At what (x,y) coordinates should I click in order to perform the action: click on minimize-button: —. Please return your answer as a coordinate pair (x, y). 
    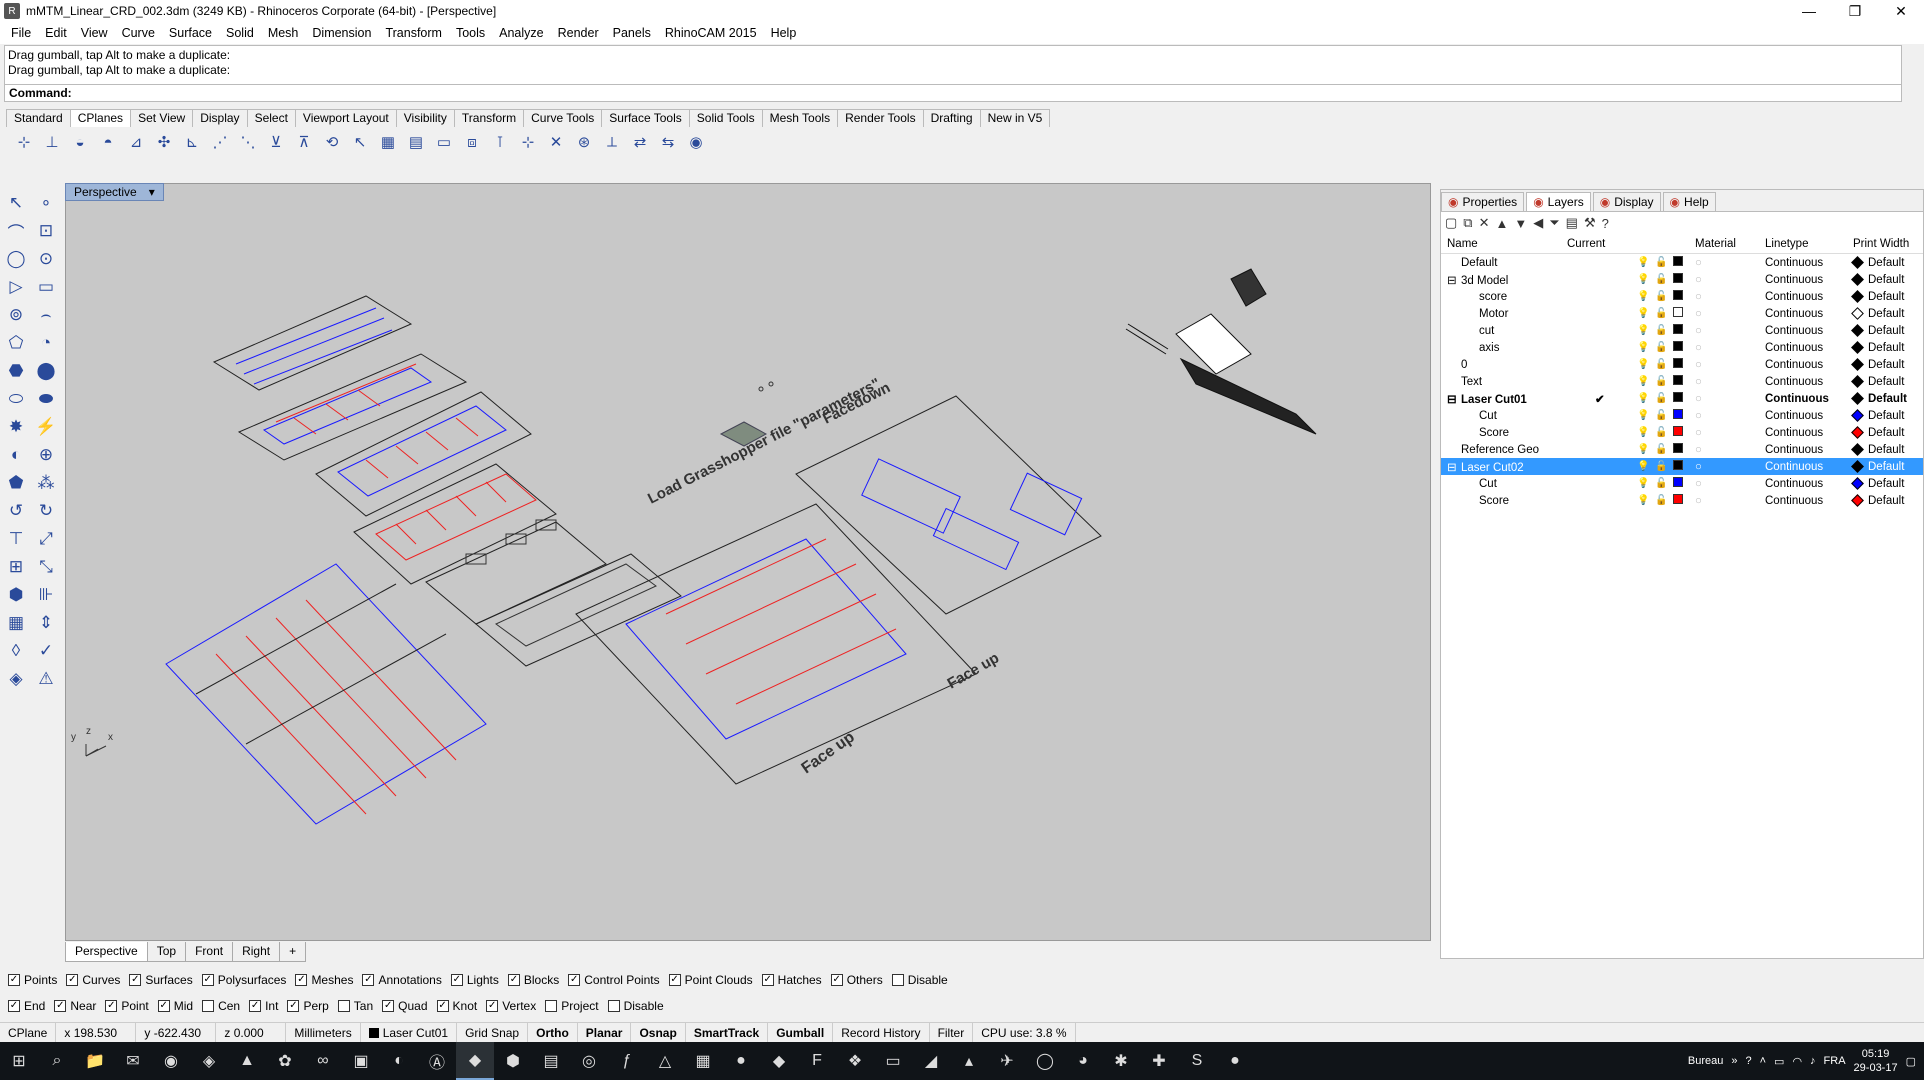
    Looking at the image, I should click on (1809, 11).